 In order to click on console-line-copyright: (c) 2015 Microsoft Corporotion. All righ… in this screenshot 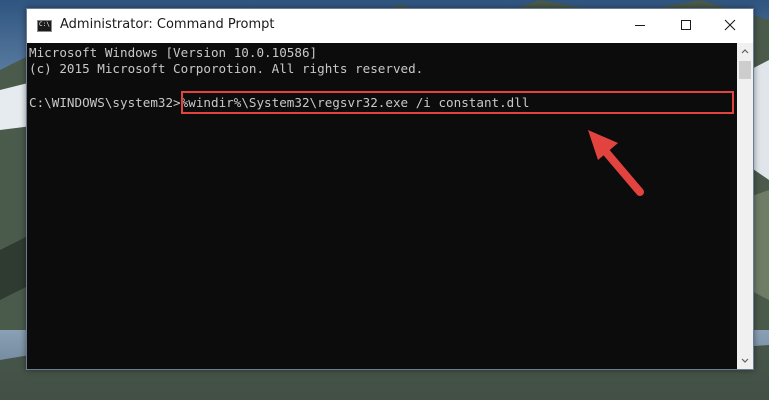, I will do `click(226, 68)`.